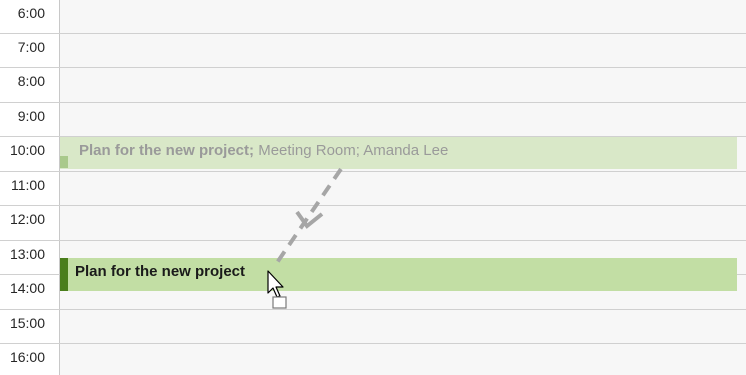 This screenshot has width=746, height=375. I want to click on time-label: 16:00, so click(27, 357).